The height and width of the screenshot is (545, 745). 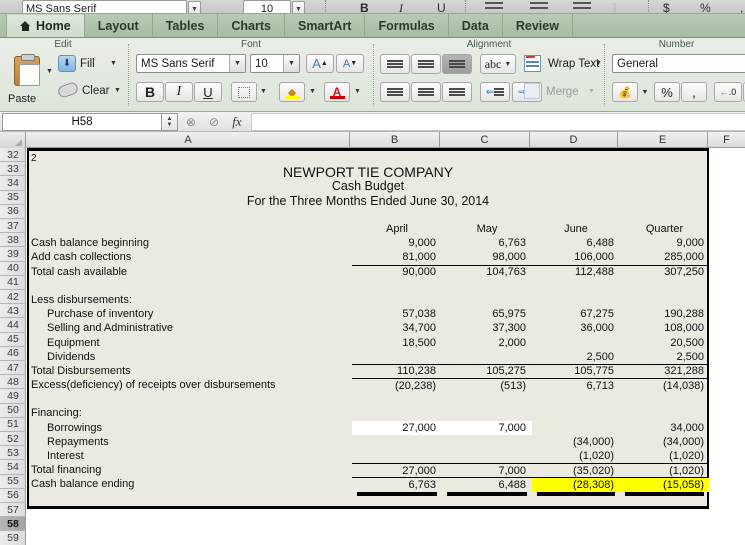 What do you see at coordinates (320, 63) in the screenshot?
I see `grow-font-button: A ▲` at bounding box center [320, 63].